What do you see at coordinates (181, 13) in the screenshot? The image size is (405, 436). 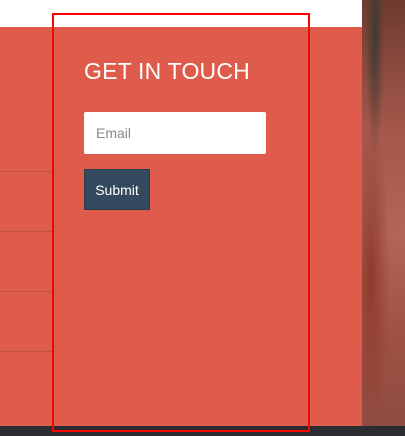 I see `top-white-strip` at bounding box center [181, 13].